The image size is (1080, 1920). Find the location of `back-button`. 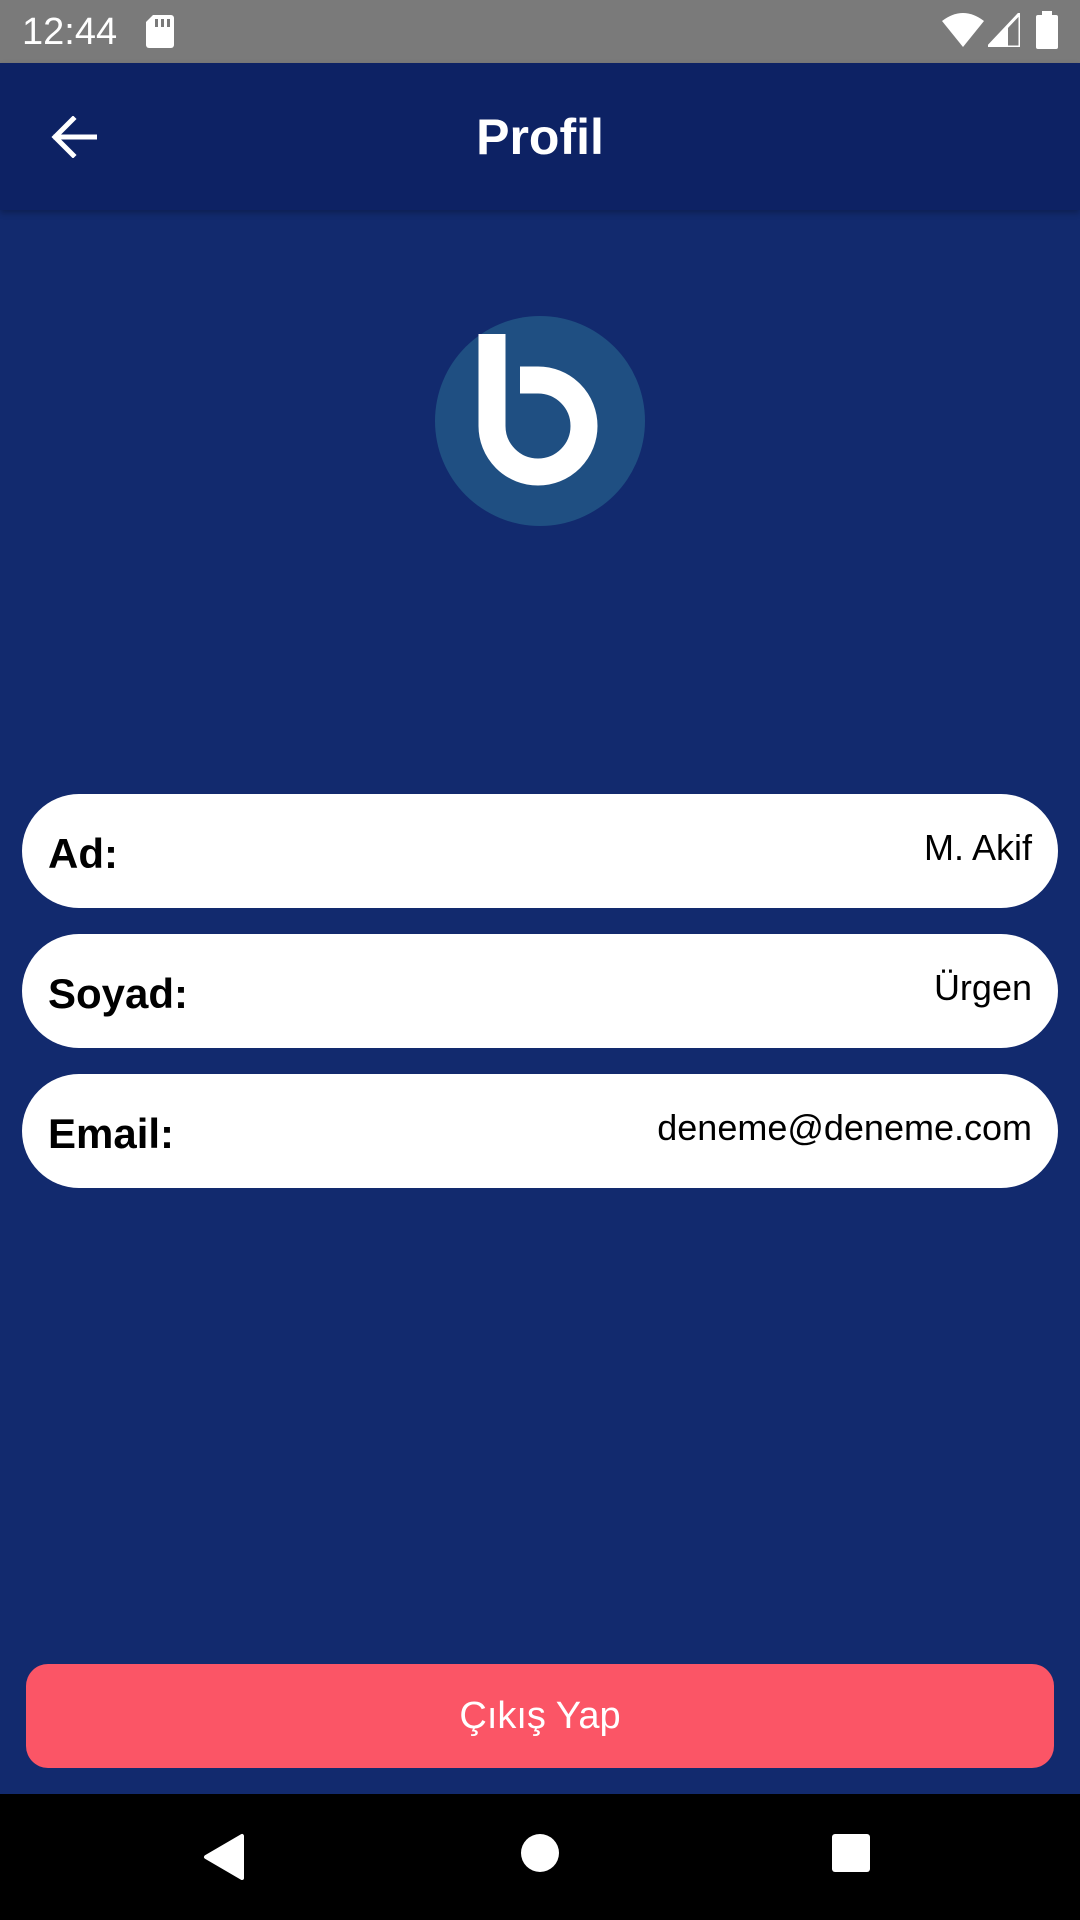

back-button is located at coordinates (74, 137).